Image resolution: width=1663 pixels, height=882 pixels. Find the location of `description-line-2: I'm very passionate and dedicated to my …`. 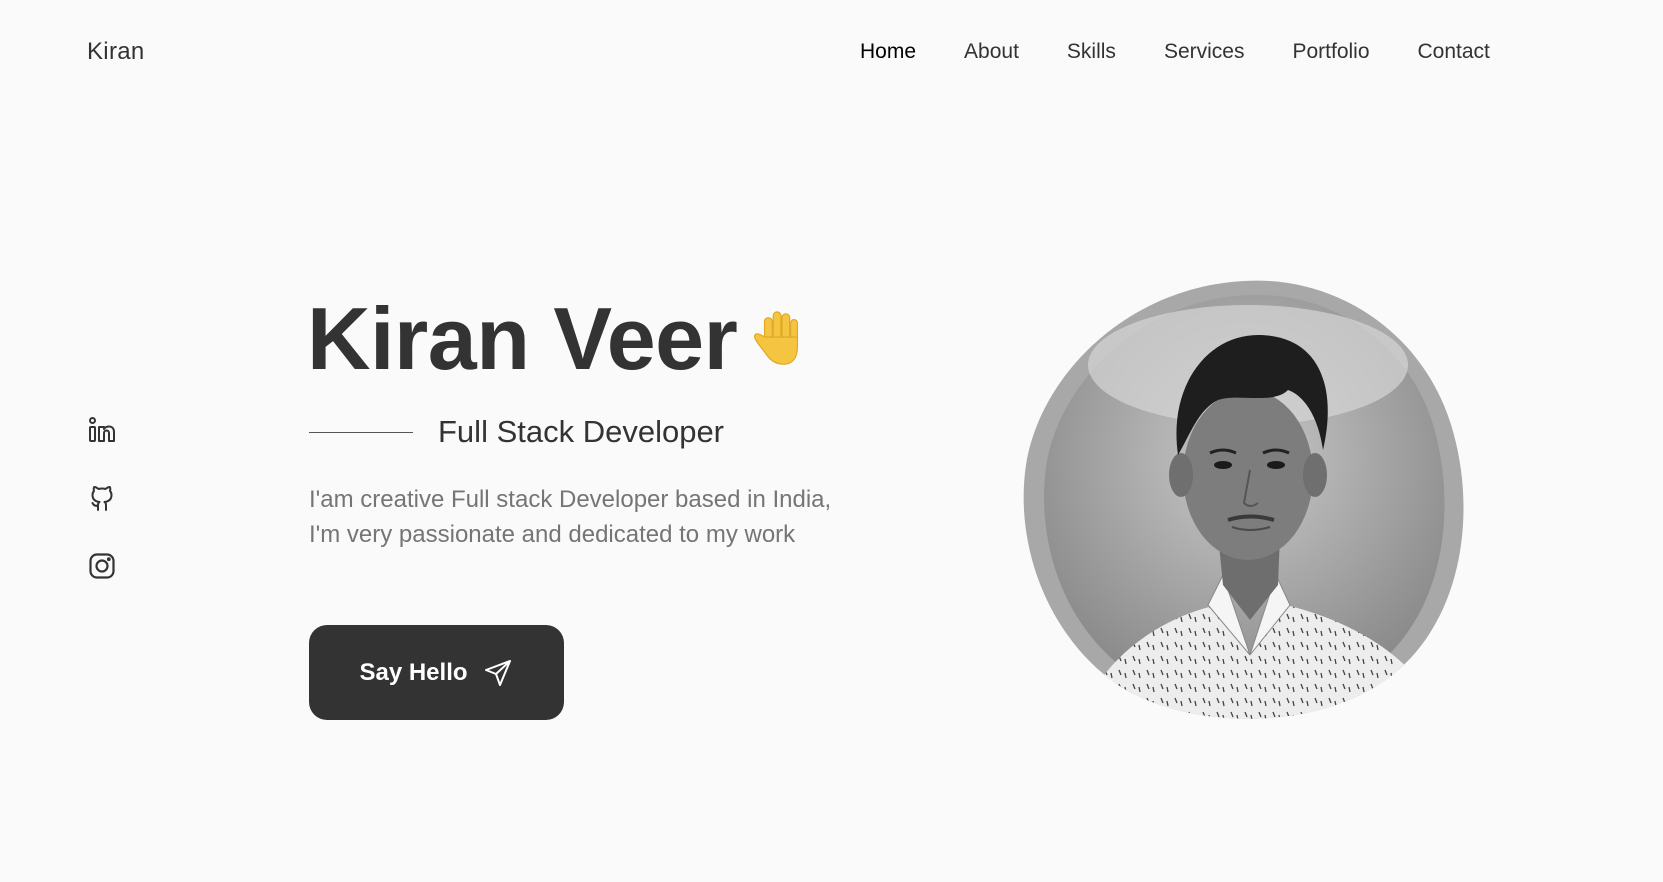

description-line-2: I'm very passionate and dedicated to my … is located at coordinates (552, 534).